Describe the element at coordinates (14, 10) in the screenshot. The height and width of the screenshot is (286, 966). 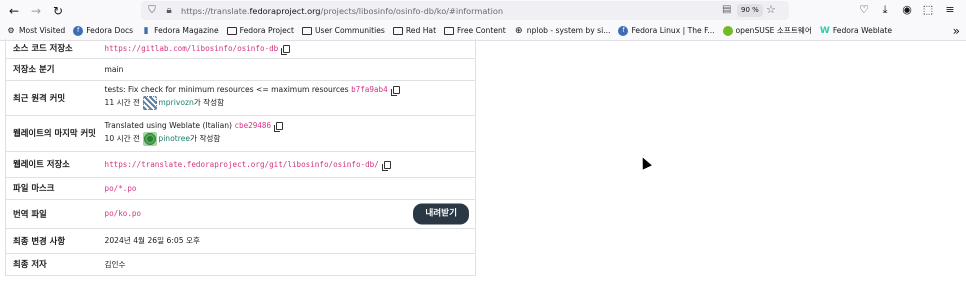
I see `back-icon: ←` at that location.